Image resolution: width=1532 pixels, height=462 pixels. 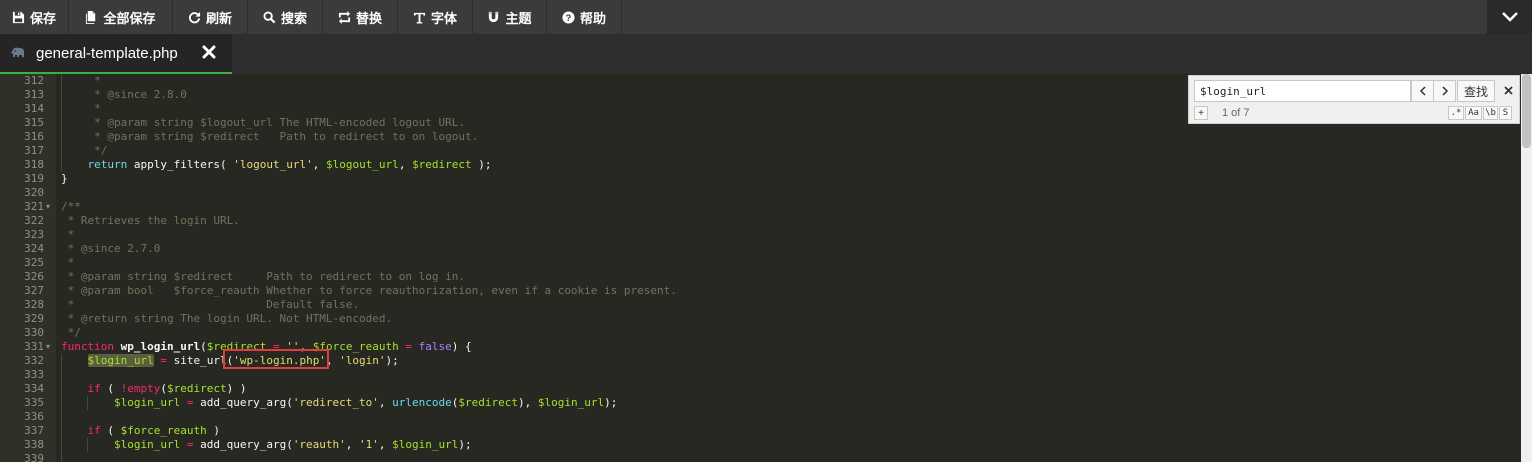 I want to click on line-number: 334, so click(x=34, y=388).